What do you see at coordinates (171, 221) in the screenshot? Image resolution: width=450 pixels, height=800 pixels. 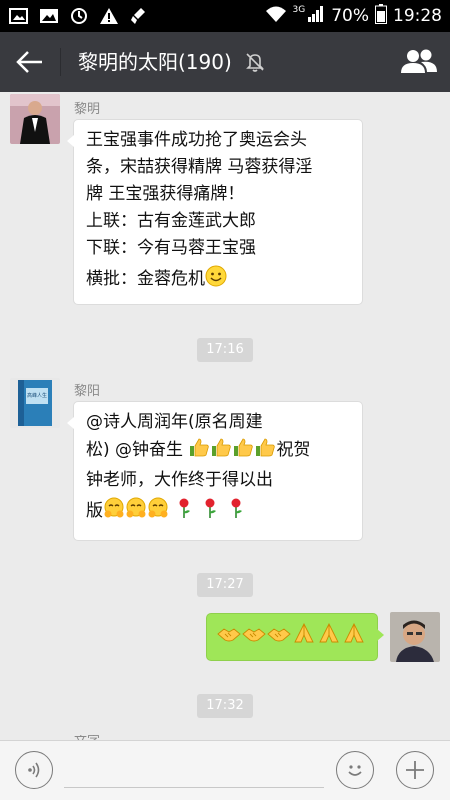 I see `message-line: 上联：古有金莲武大郎` at bounding box center [171, 221].